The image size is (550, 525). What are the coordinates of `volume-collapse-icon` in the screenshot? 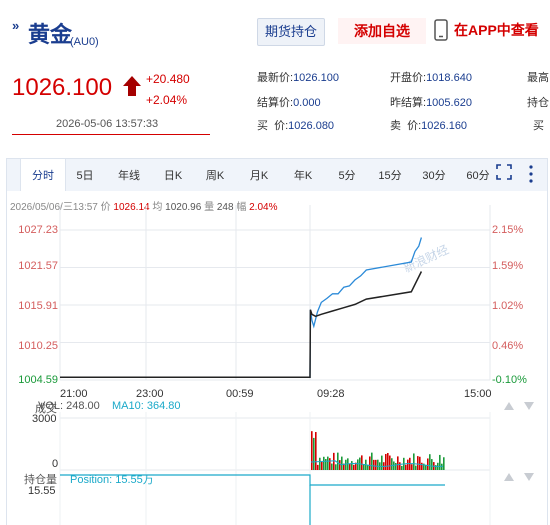 It's located at (529, 406).